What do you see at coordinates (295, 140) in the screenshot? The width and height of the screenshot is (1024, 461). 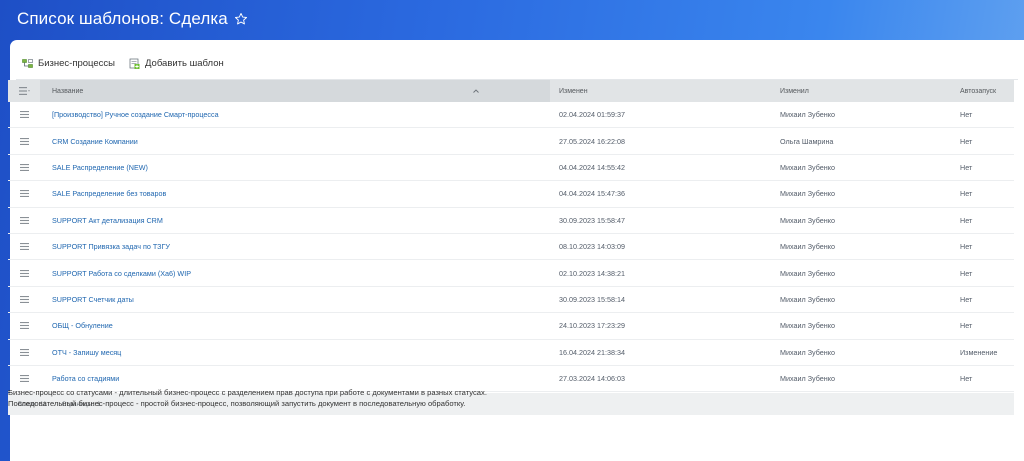 I see `cell-name: CRM Создание Компании` at bounding box center [295, 140].